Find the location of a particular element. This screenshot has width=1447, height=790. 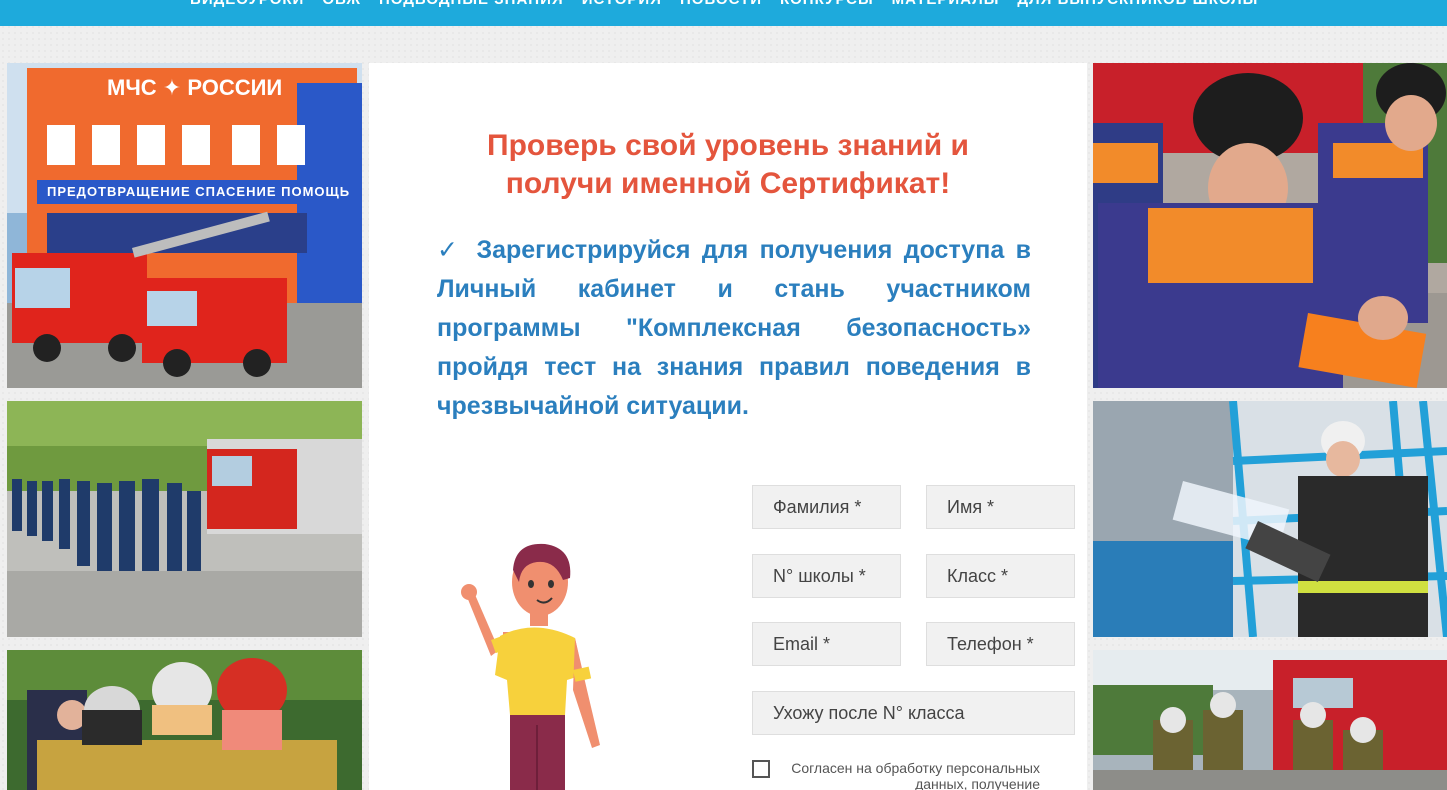

email-input: Email * is located at coordinates (826, 644).